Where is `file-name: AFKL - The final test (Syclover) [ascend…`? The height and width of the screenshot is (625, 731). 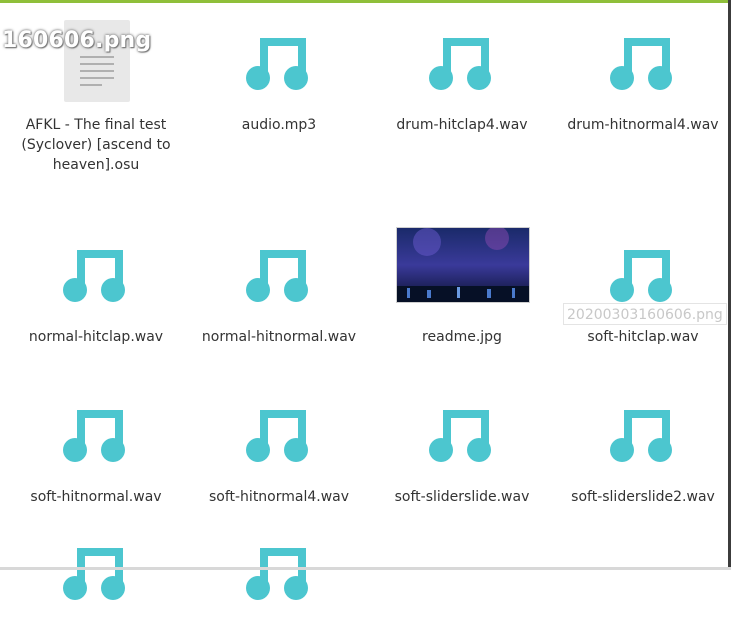
file-name: AFKL - The final test (Syclover) [ascend… is located at coordinates (96, 145).